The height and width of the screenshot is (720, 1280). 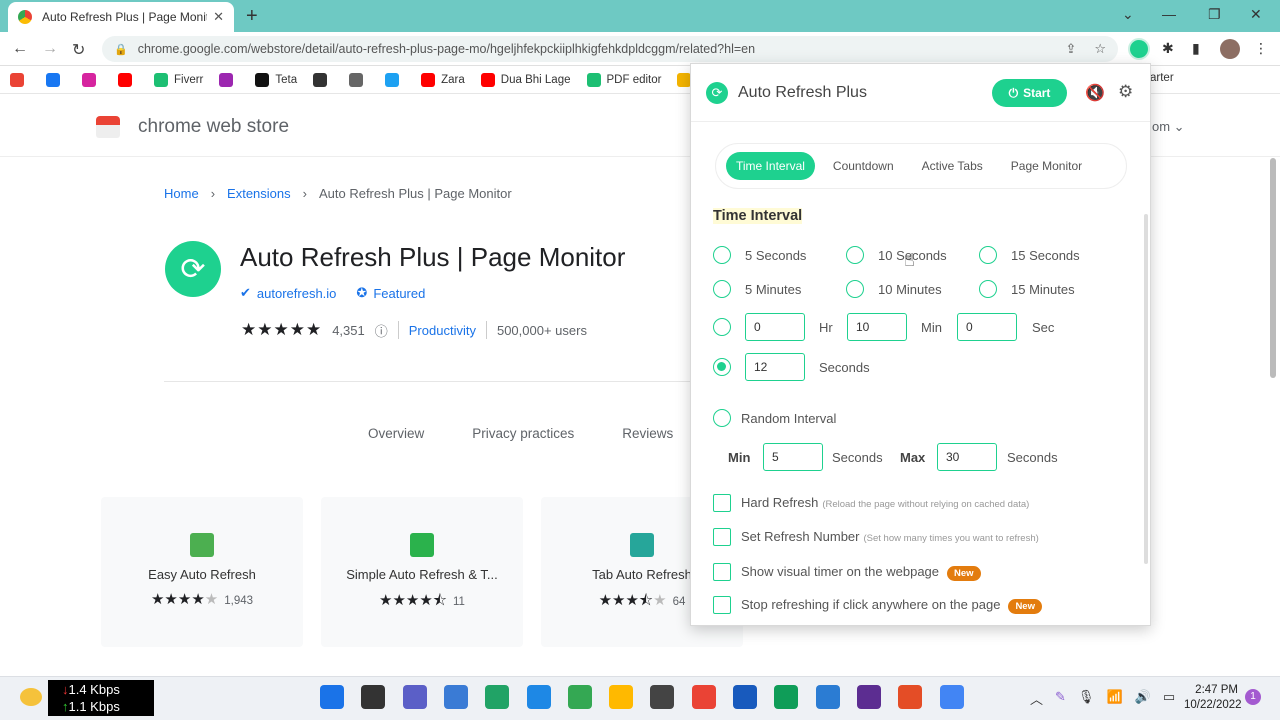 I want to click on gear-icon: ⚙, so click(x=1125, y=92).